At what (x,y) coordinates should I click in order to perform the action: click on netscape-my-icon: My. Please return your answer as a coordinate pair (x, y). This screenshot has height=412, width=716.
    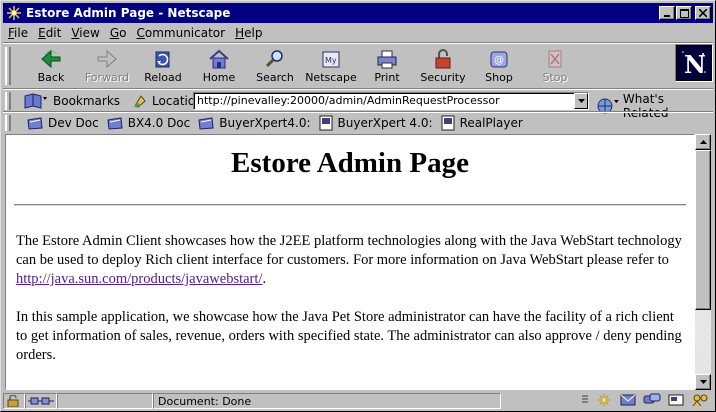
    Looking at the image, I should click on (331, 59).